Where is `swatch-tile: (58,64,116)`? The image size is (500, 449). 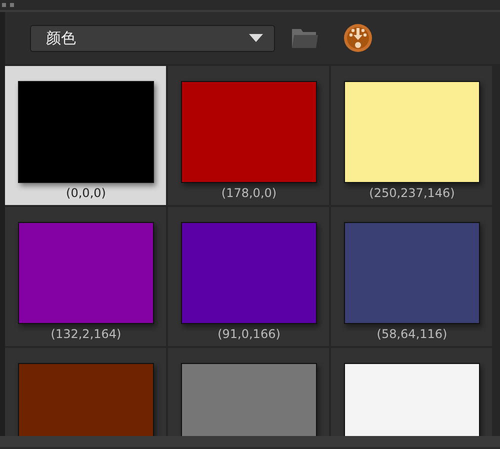
swatch-tile: (58,64,116) is located at coordinates (411, 276).